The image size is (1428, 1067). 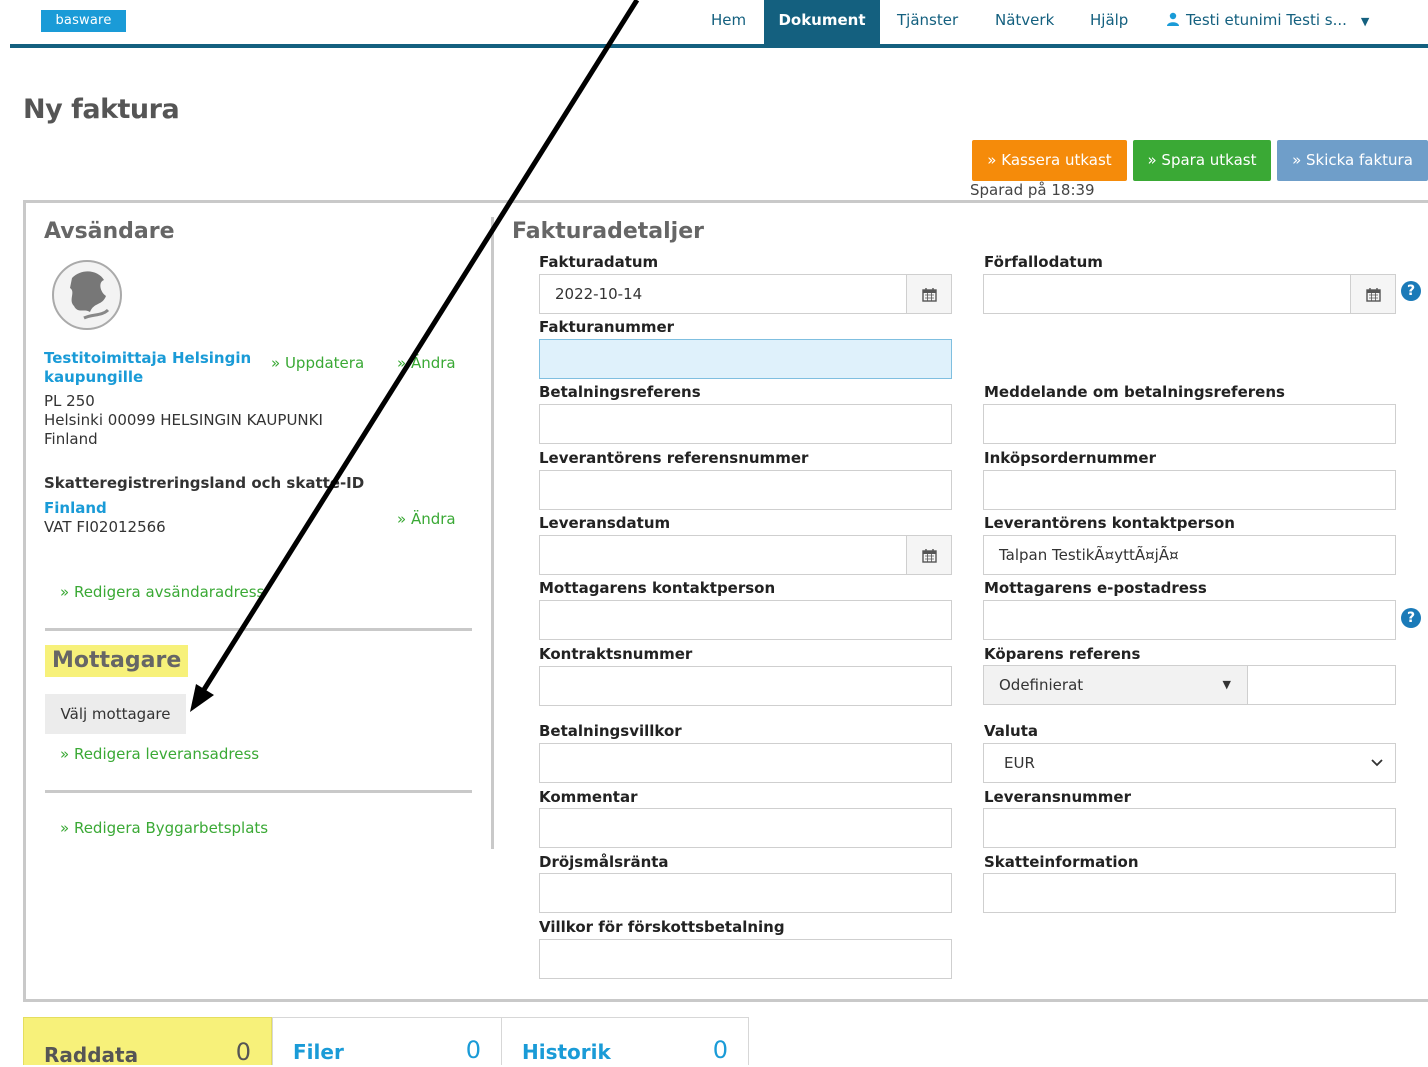 What do you see at coordinates (71, 439) in the screenshot?
I see `sender-address-line3: Finland` at bounding box center [71, 439].